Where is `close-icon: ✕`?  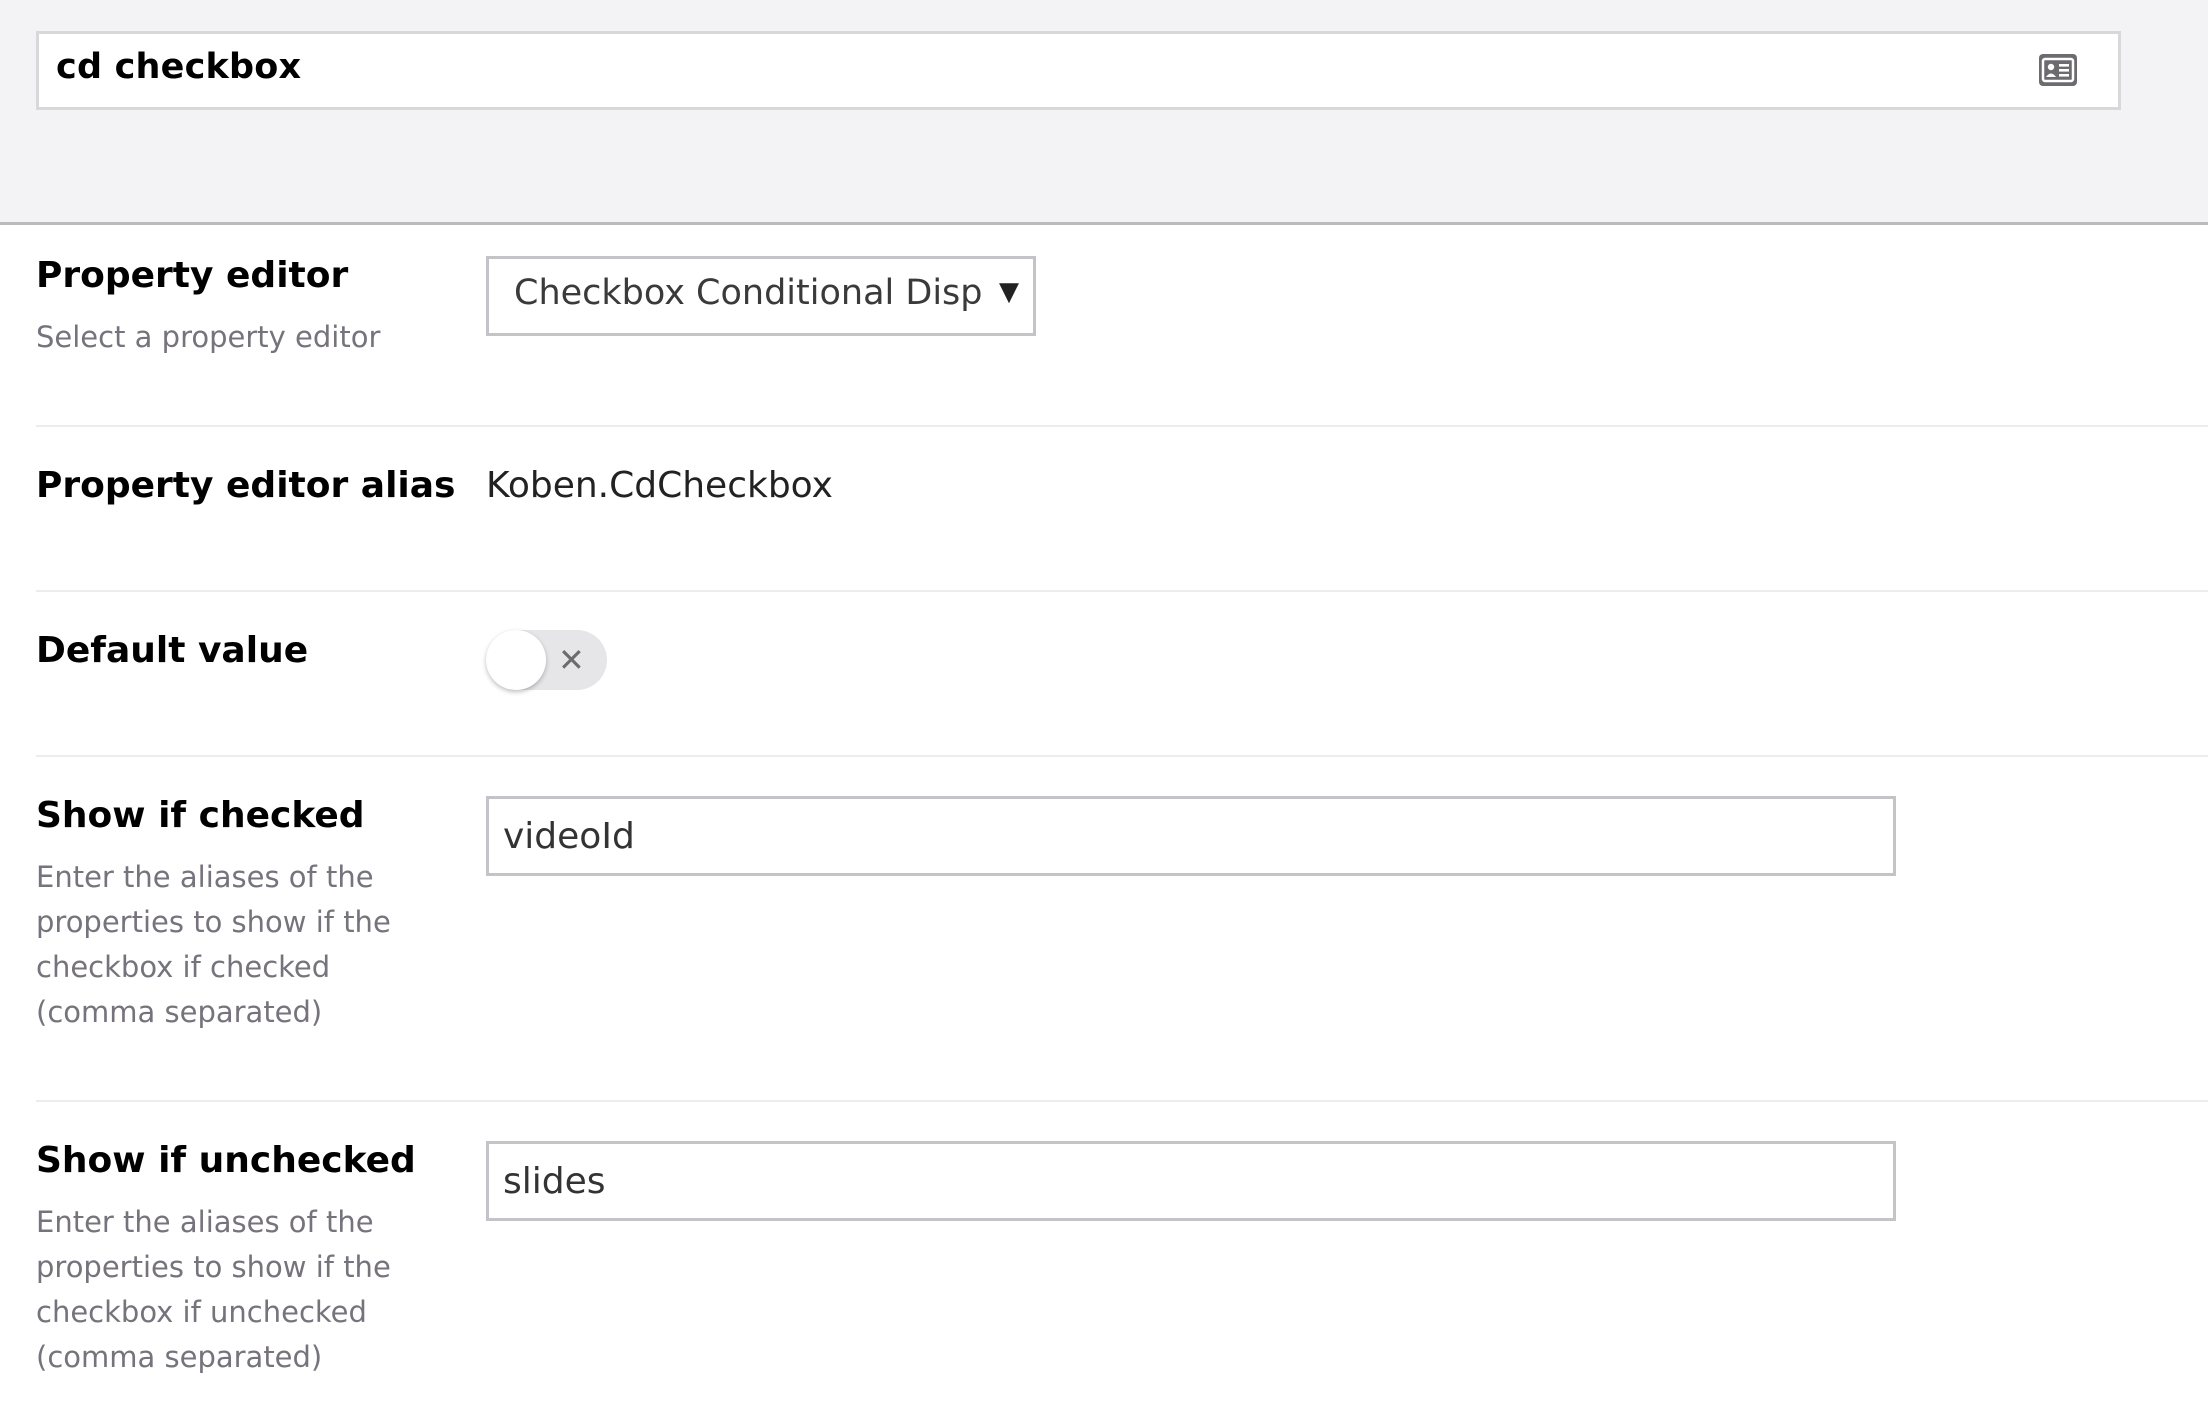
close-icon: ✕ is located at coordinates (571, 660).